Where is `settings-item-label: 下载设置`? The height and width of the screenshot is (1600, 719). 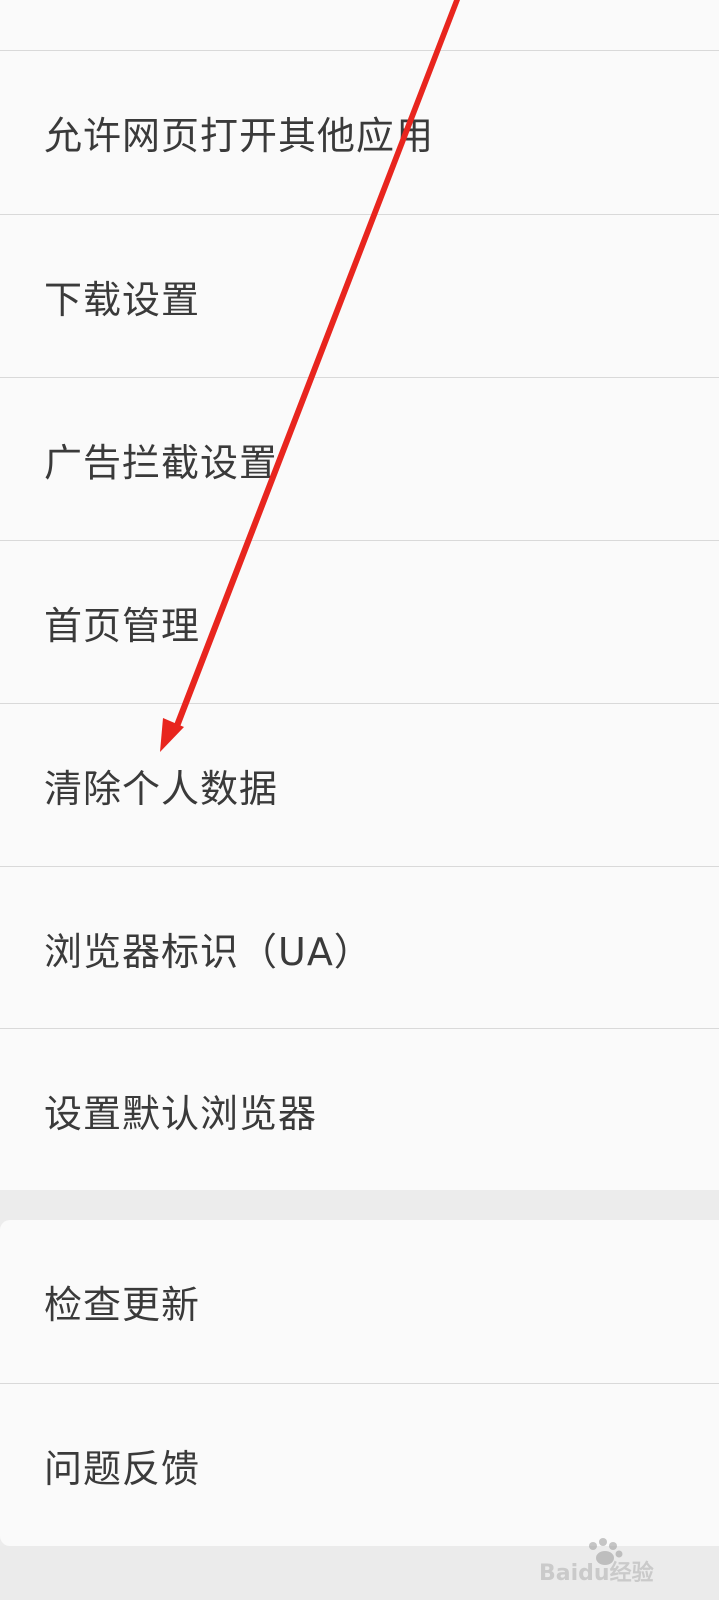
settings-item-label: 下载设置 is located at coordinates (122, 300).